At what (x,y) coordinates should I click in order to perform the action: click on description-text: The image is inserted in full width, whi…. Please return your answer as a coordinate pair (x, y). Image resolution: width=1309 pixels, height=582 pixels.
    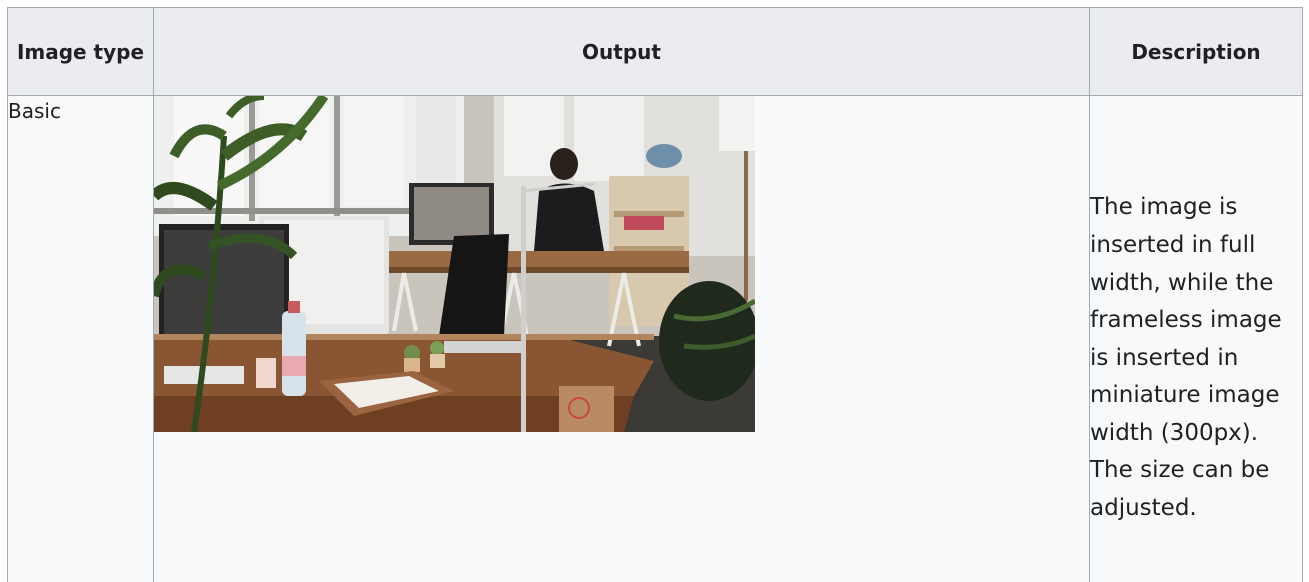
    Looking at the image, I should click on (1186, 358).